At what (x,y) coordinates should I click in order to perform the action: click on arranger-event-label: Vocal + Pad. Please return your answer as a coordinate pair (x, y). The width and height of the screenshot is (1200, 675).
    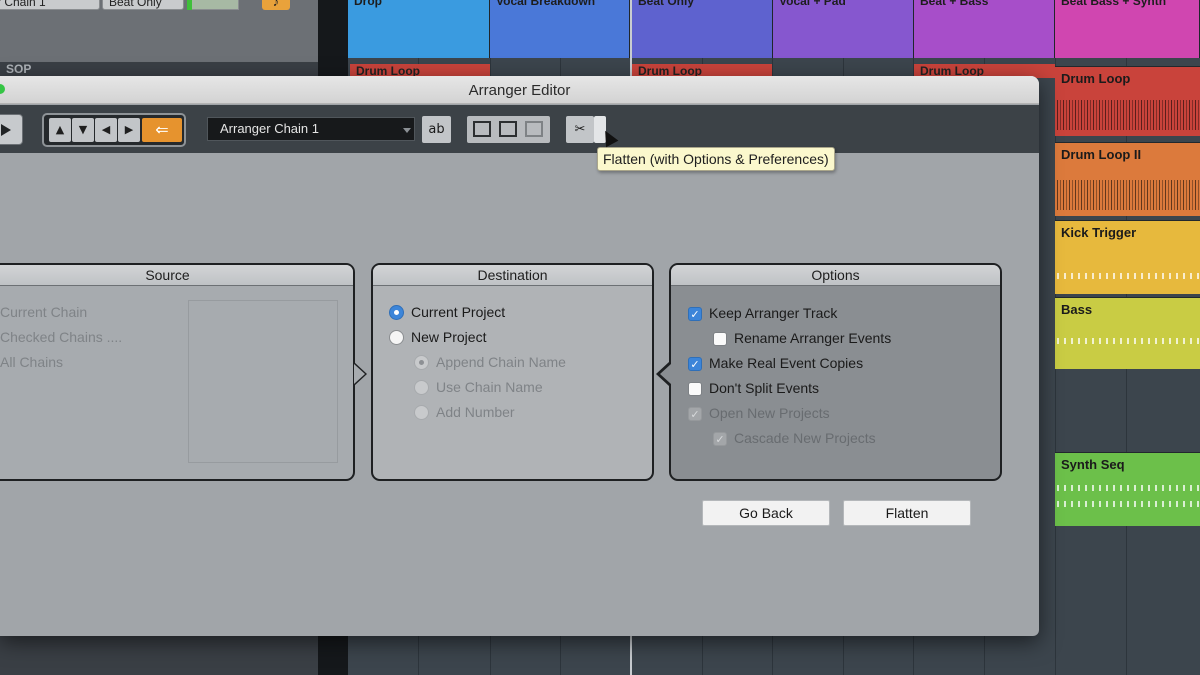
    Looking at the image, I should click on (812, 4).